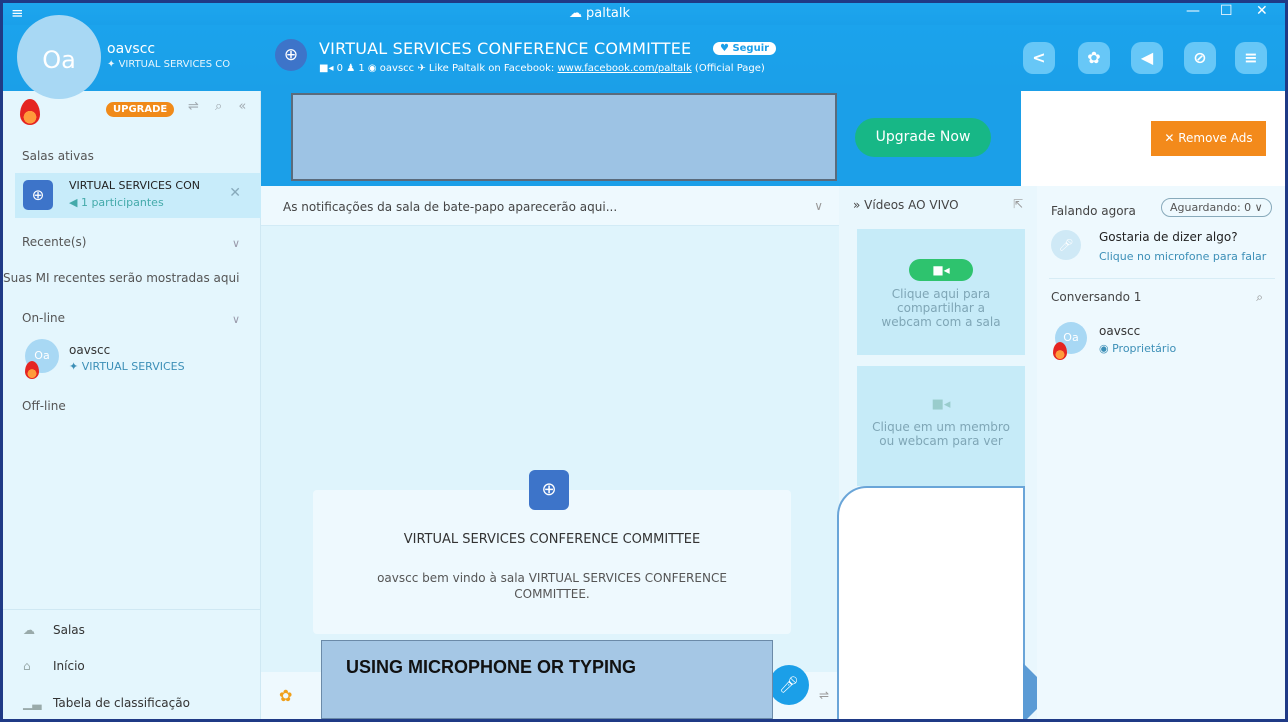 The height and width of the screenshot is (722, 1288). What do you see at coordinates (29, 630) in the screenshot?
I see `rooms-icon: ☁` at bounding box center [29, 630].